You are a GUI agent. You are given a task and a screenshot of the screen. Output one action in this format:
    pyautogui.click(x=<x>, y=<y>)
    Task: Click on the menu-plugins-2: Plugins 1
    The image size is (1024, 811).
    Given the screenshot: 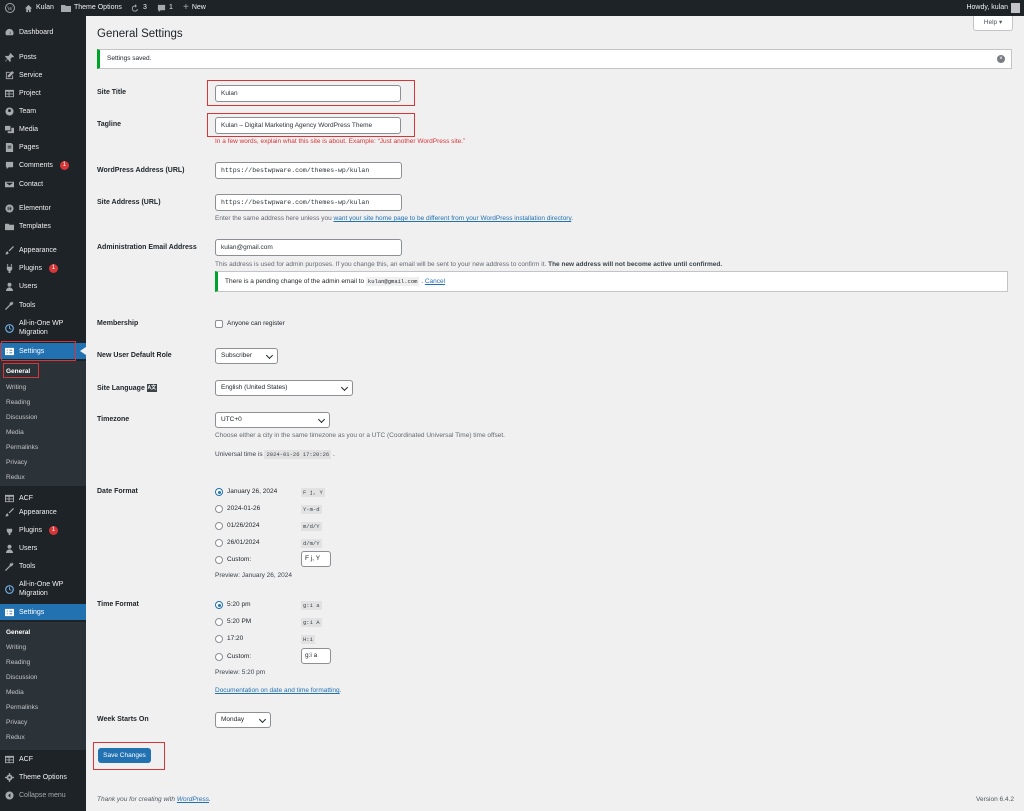 What is the action you would take?
    pyautogui.click(x=43, y=530)
    